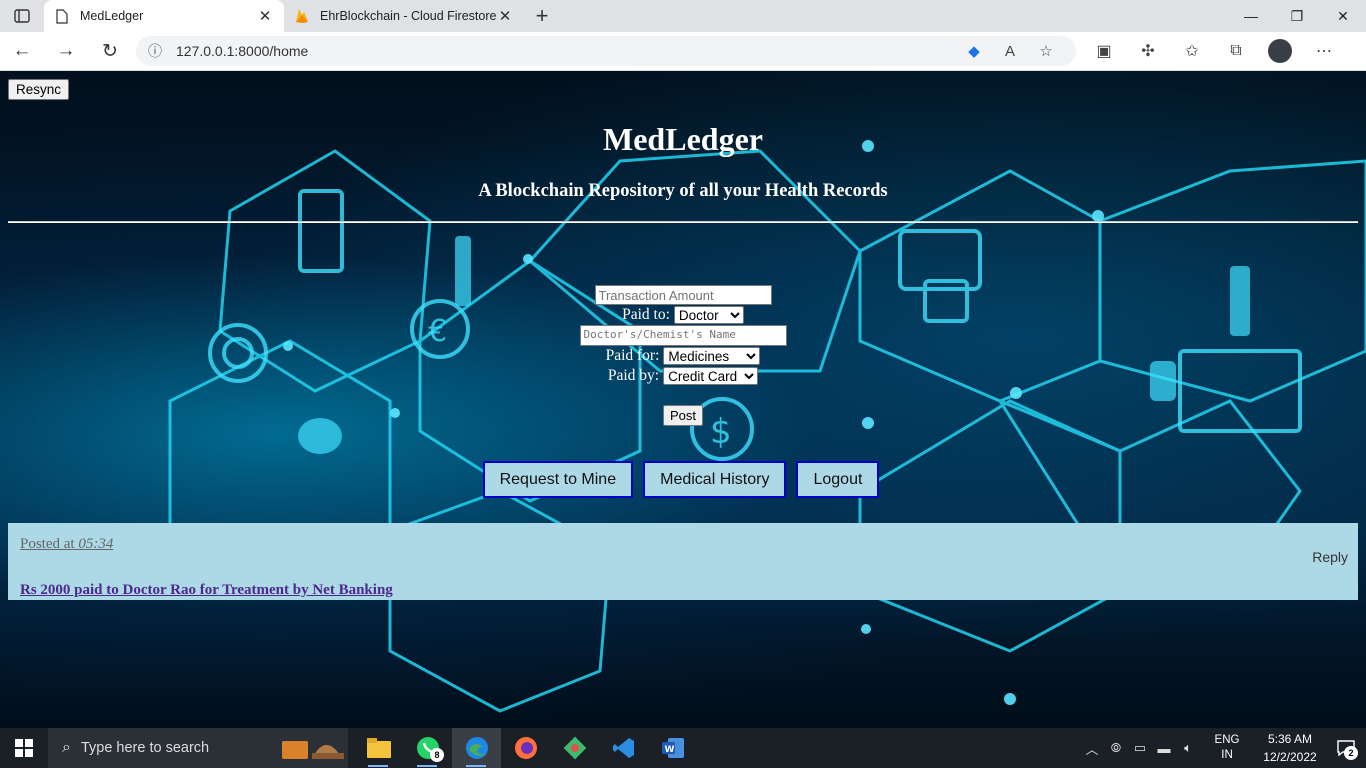  I want to click on page-title: MedLedger, so click(683, 139).